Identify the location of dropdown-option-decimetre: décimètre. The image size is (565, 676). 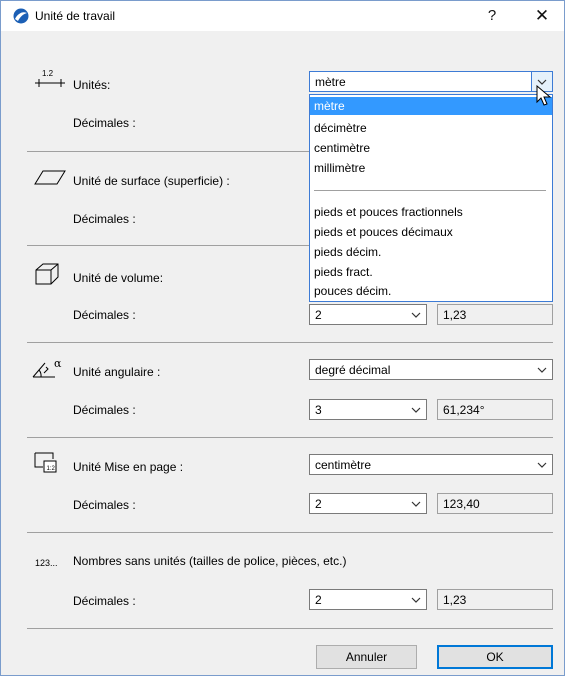
(340, 128).